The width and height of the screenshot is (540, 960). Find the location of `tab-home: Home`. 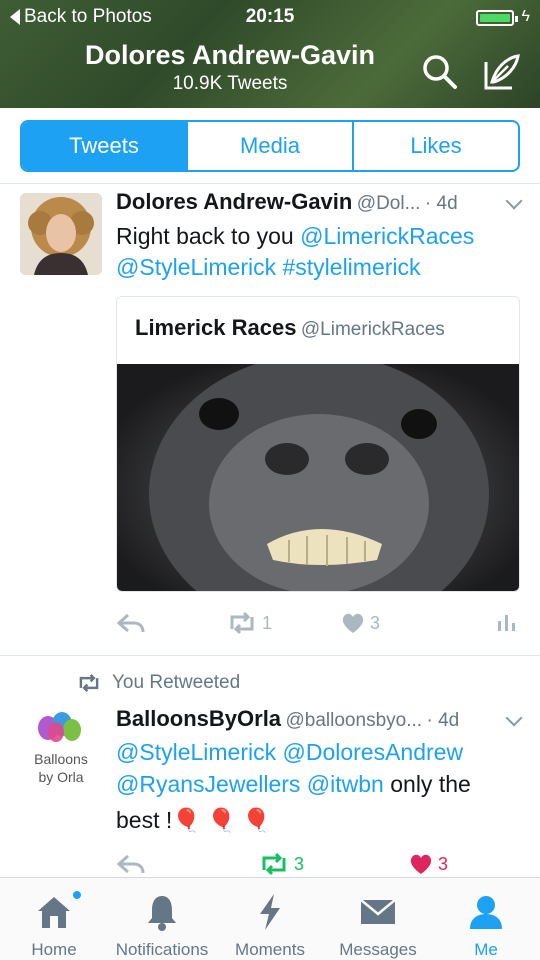

tab-home: Home is located at coordinates (54, 919).